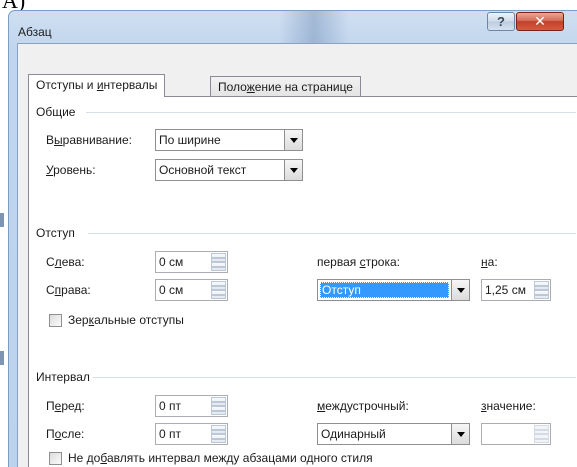 The height and width of the screenshot is (467, 577). I want to click on close-button: ✕, so click(540, 21).